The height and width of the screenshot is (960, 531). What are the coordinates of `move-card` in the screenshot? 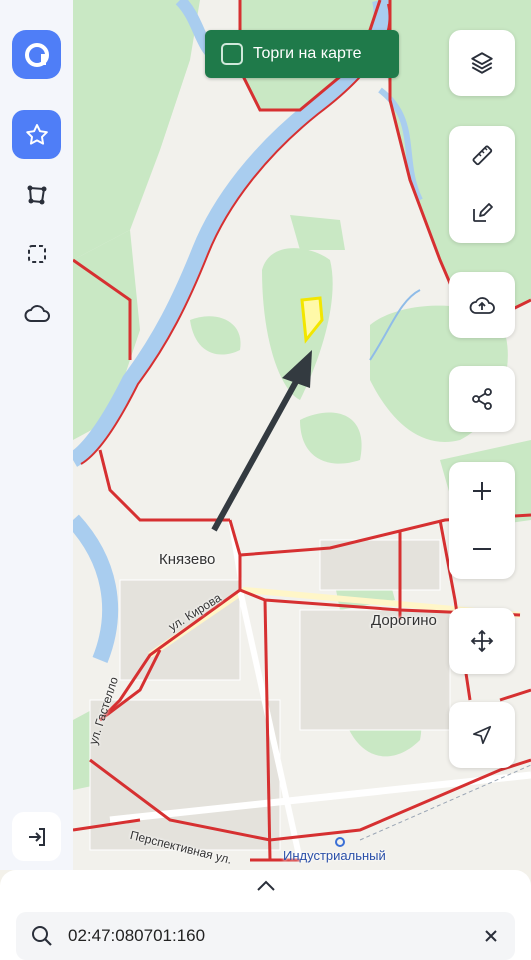 It's located at (482, 641).